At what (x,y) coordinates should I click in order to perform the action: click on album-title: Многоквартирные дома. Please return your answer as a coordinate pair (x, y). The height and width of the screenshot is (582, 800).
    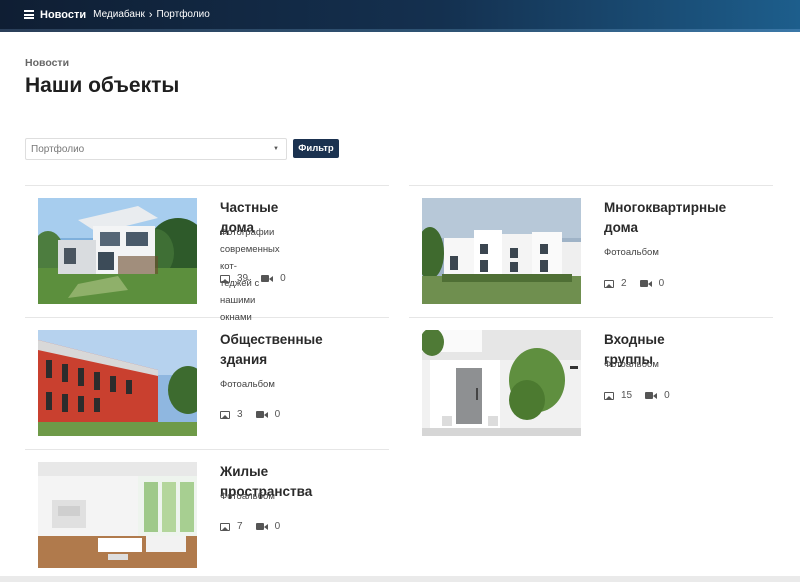
    Looking at the image, I should click on (665, 218).